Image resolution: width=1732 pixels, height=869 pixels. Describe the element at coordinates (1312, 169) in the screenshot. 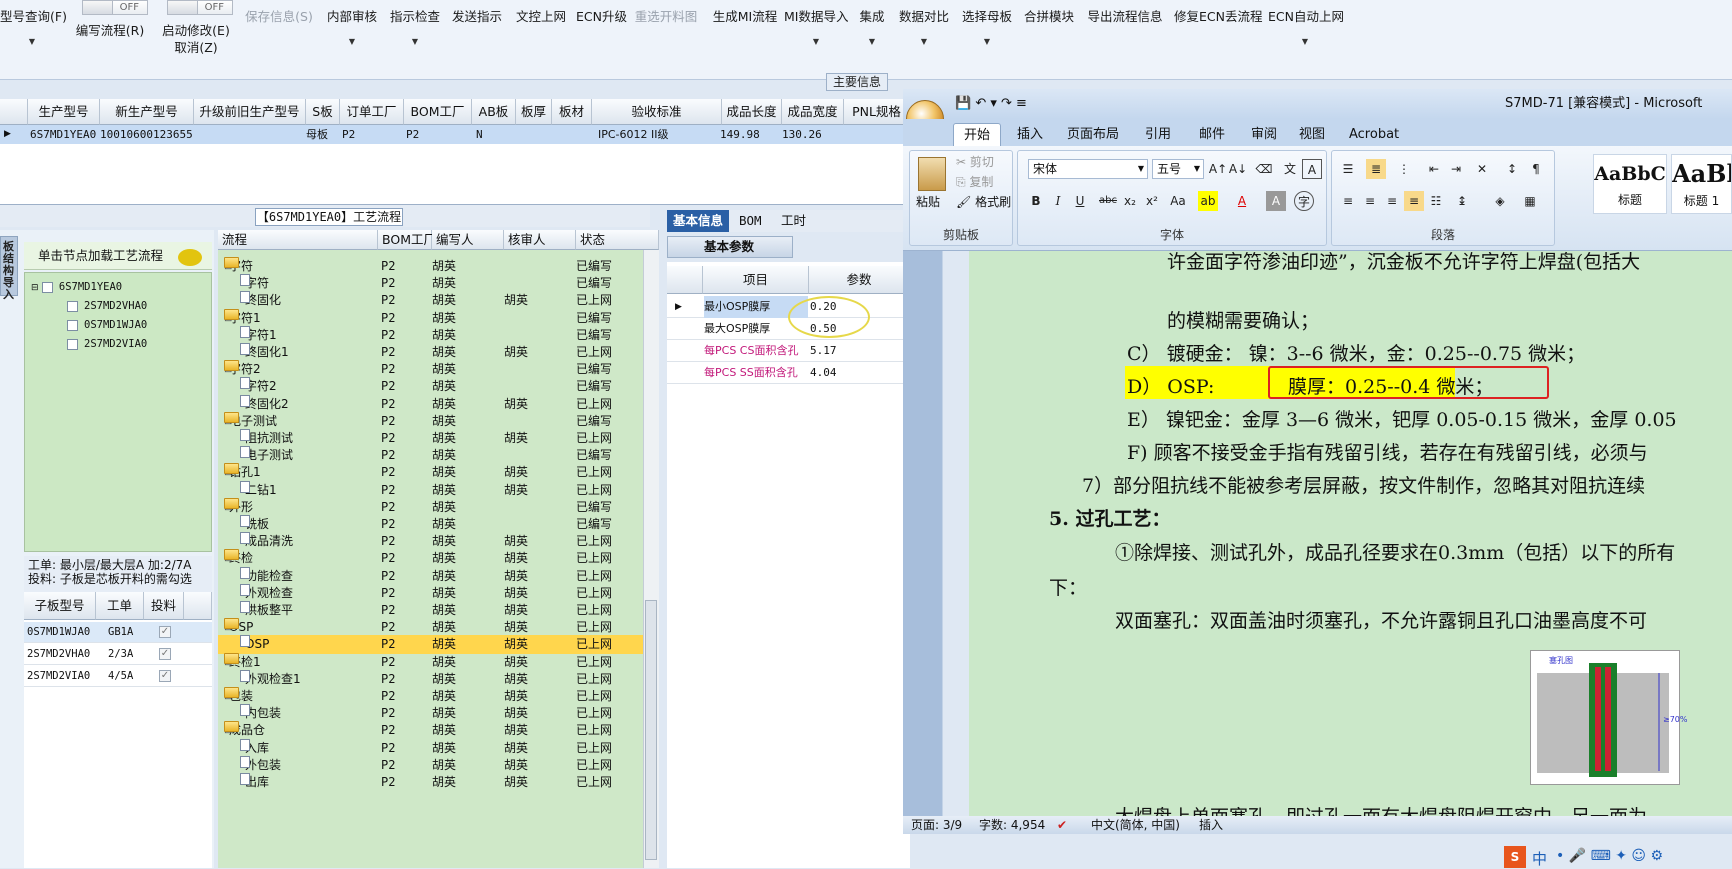

I see `char-border-icon: A` at that location.